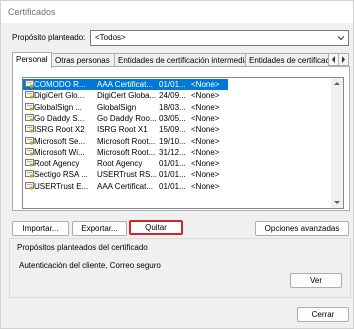 The height and width of the screenshot is (329, 354). What do you see at coordinates (110, 37) in the screenshot?
I see `purpose-value: <Todos>` at bounding box center [110, 37].